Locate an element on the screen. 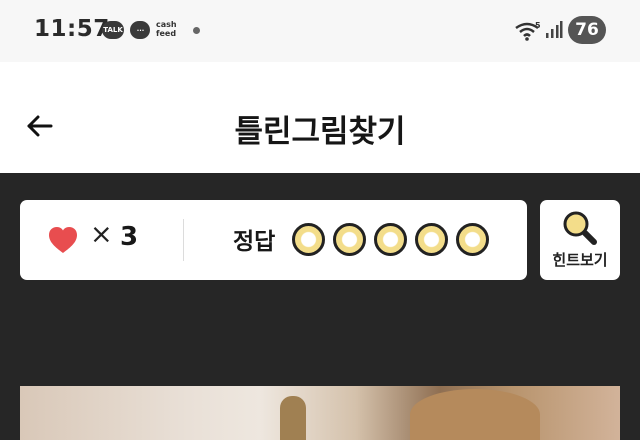 The image size is (640, 440). answer-slots is located at coordinates (390, 239).